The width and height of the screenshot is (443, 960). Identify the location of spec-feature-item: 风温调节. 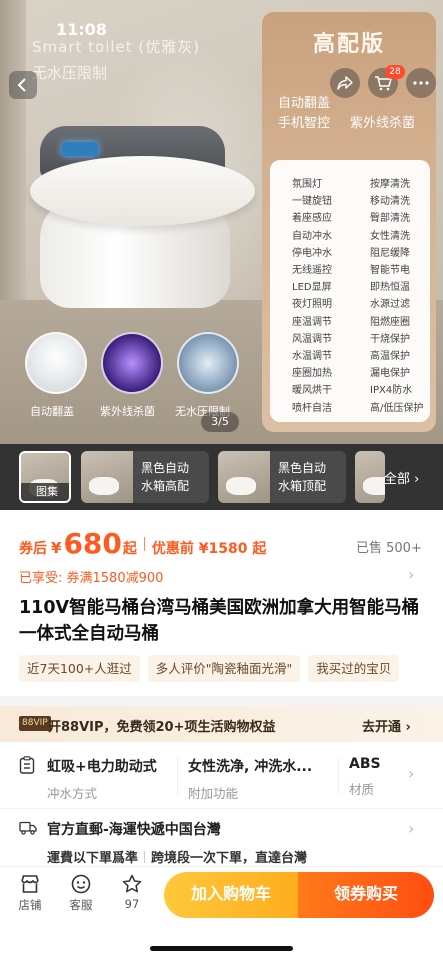
(312, 339).